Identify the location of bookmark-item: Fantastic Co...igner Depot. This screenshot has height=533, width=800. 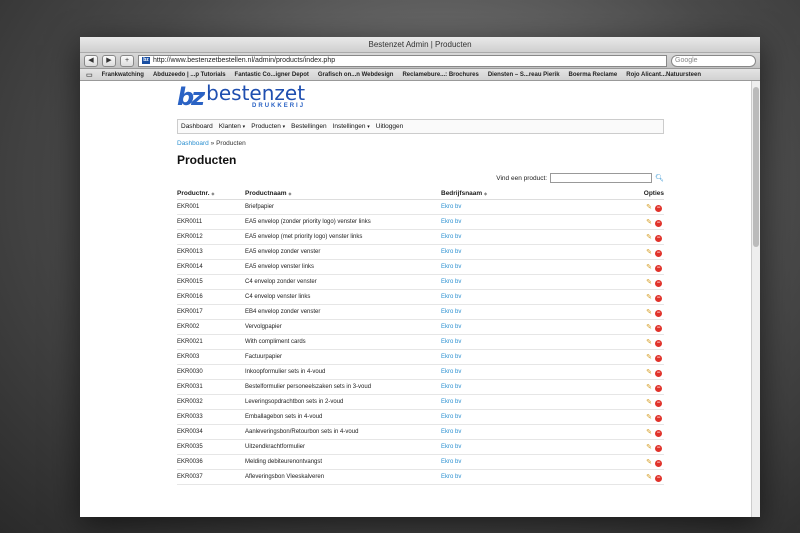
(272, 75).